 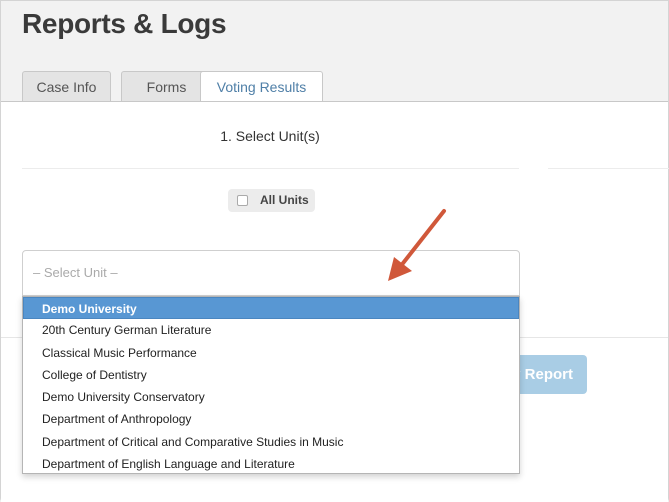 I want to click on dropdown-option: Classical Music Performance, so click(x=271, y=353).